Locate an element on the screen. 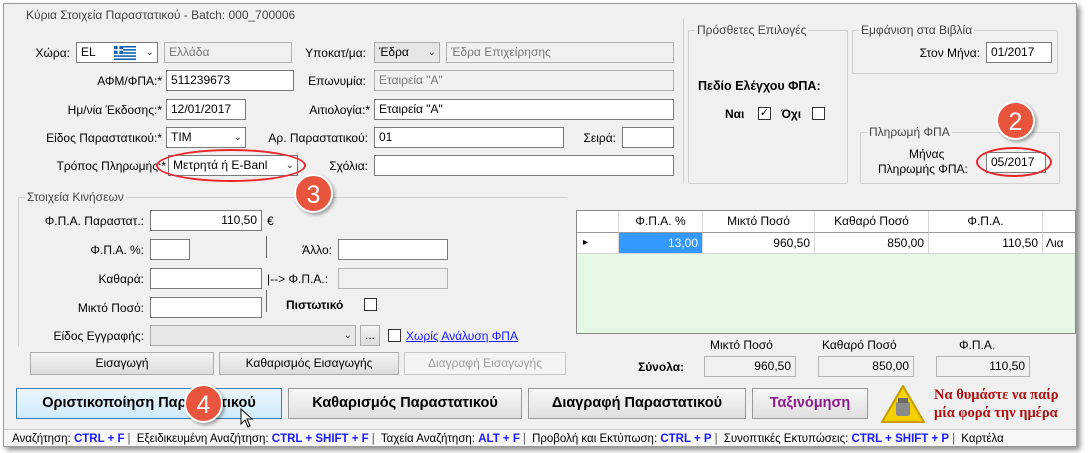 This screenshot has width=1090, height=453. extra-options-title: Πρόσθετες Επιλογές is located at coordinates (752, 30).